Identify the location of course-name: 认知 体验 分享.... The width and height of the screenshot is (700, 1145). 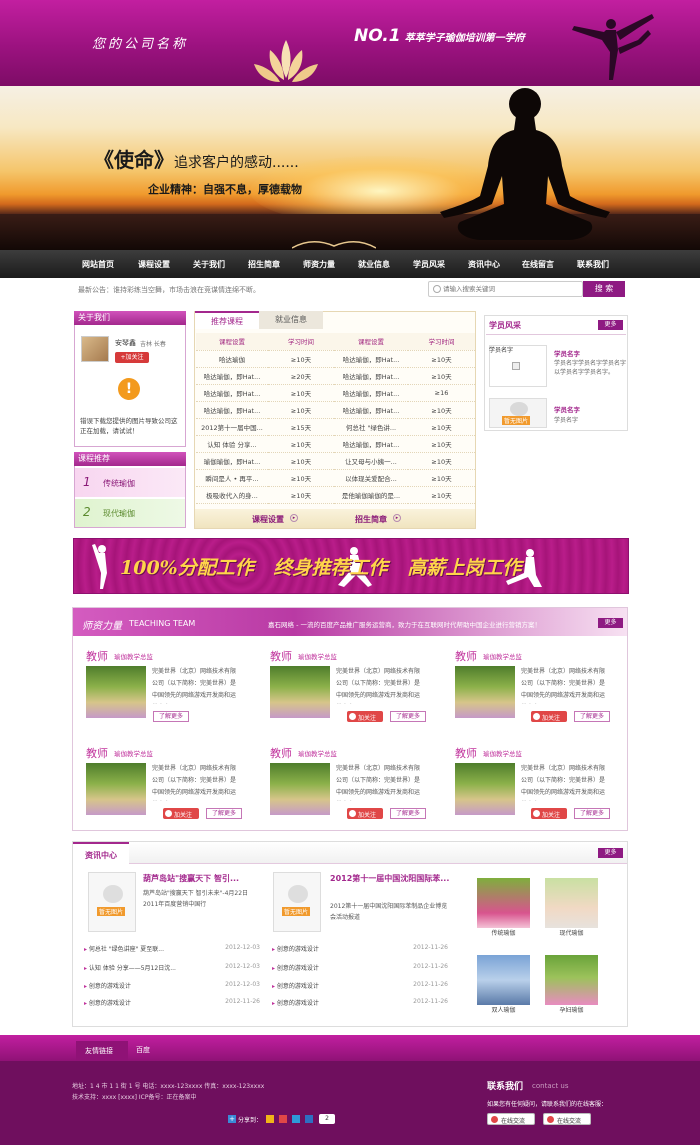
(232, 444).